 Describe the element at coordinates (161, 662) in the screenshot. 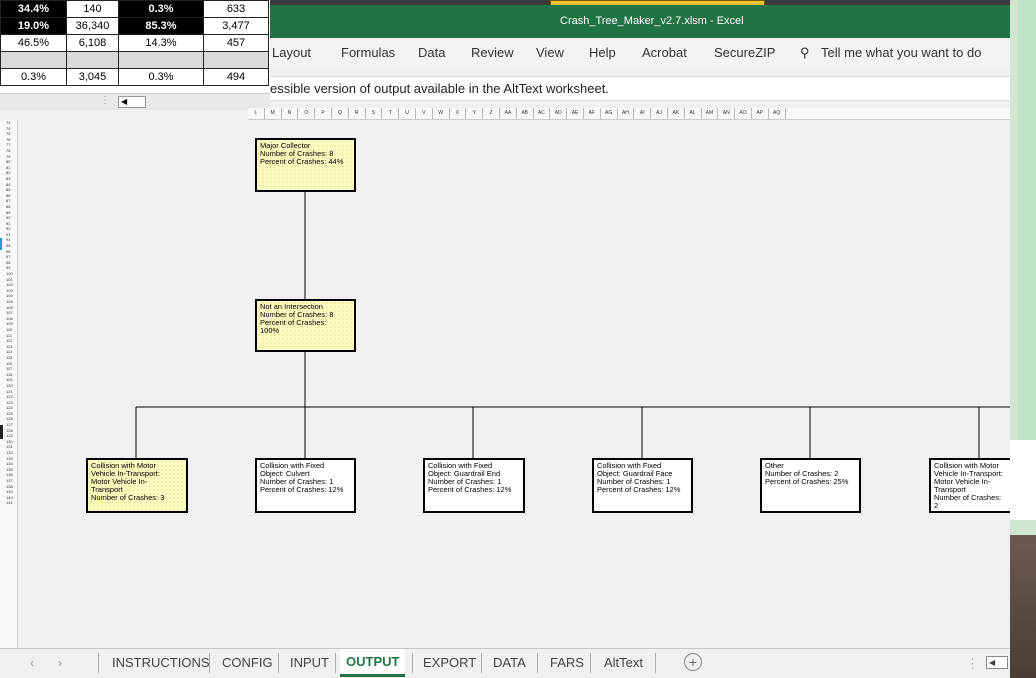

I see `tab-instructions: INSTRUCTIONS` at that location.